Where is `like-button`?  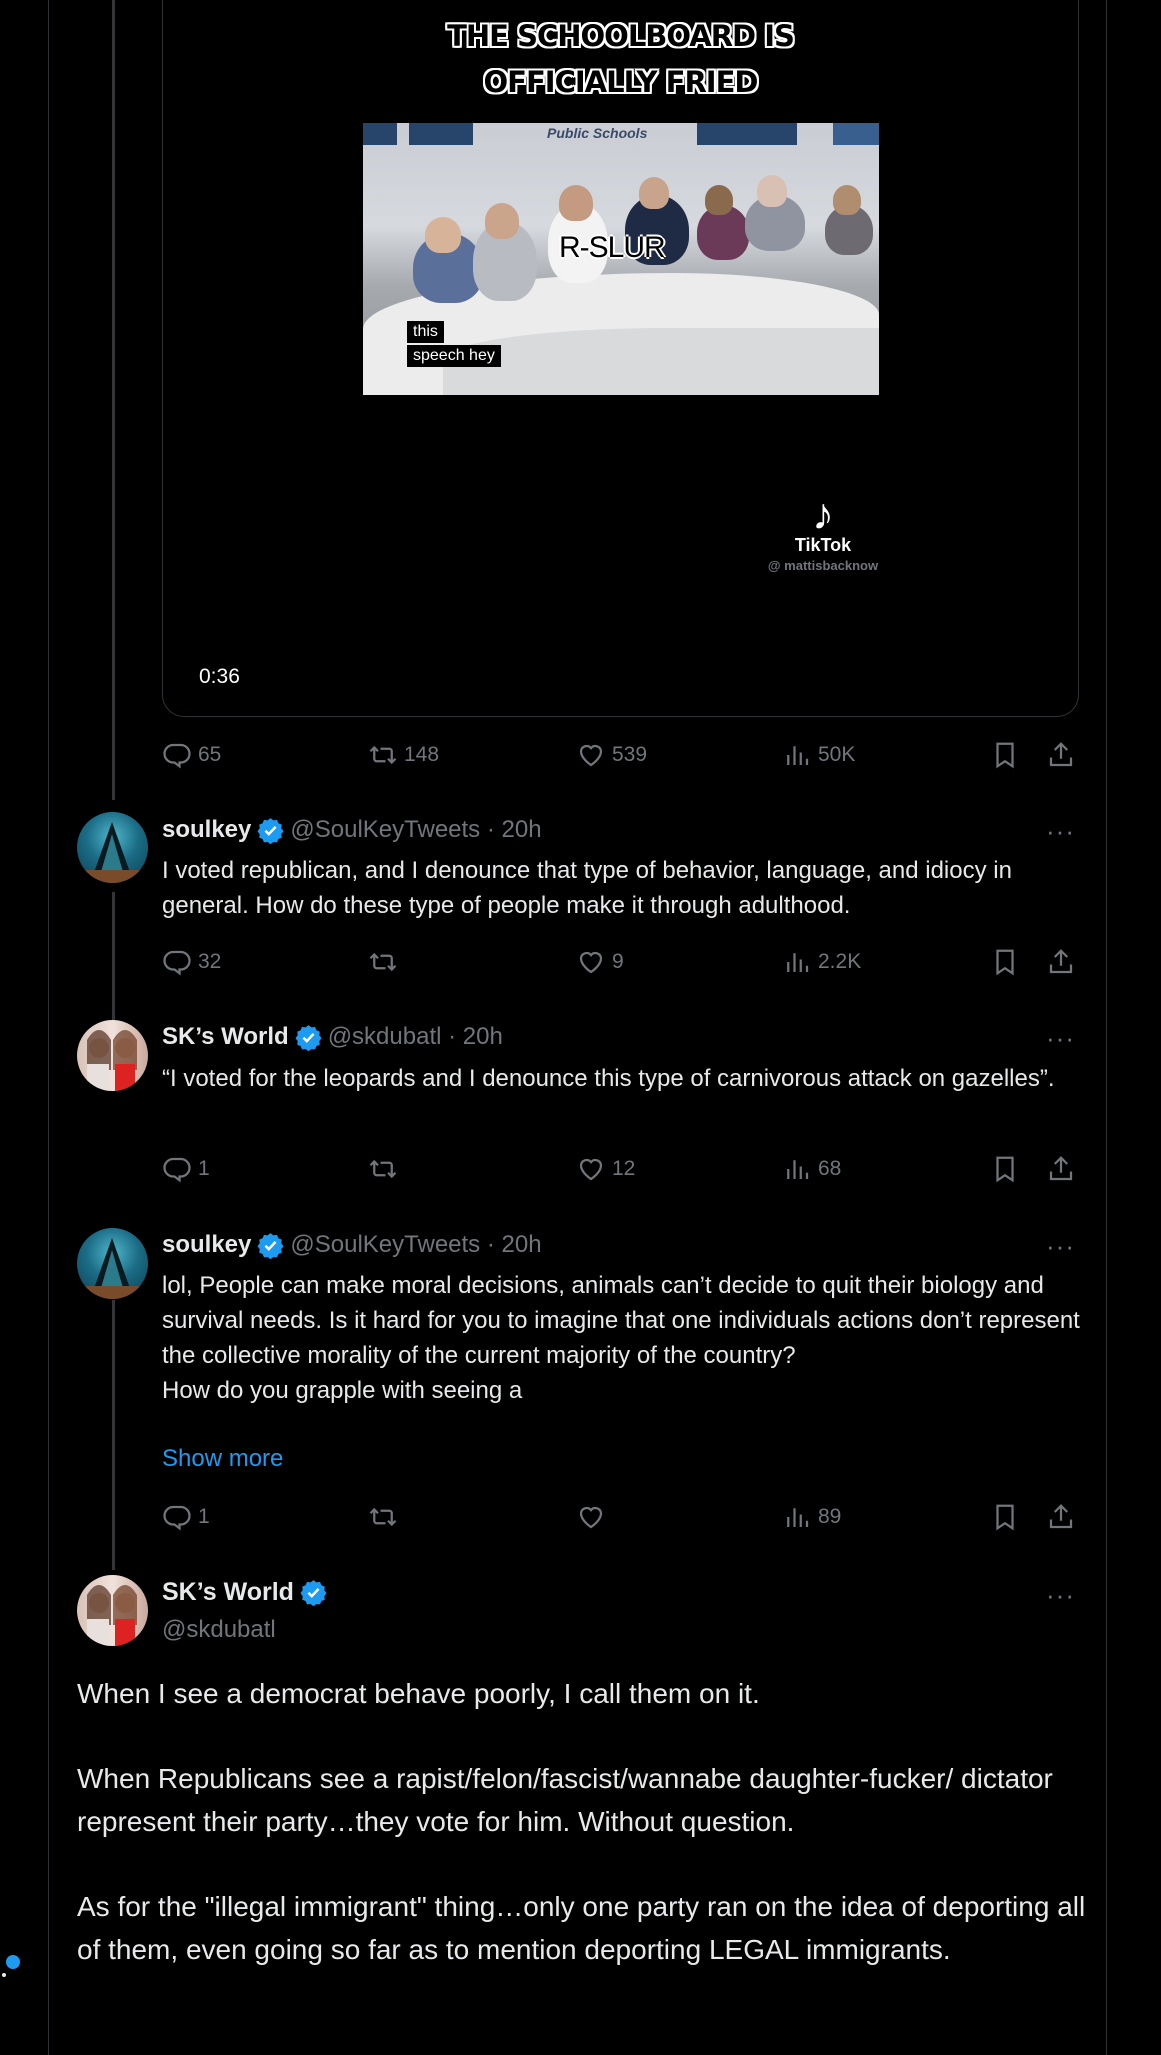 like-button is located at coordinates (591, 1517).